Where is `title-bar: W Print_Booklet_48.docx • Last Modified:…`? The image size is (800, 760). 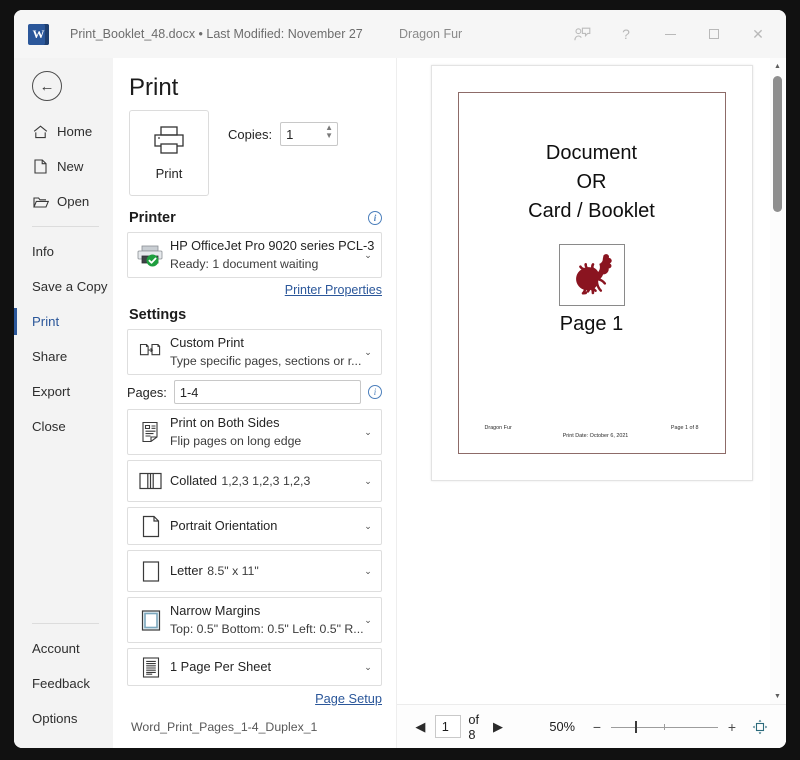
title-bar: W Print_Booklet_48.docx • Last Modified:… is located at coordinates (400, 34).